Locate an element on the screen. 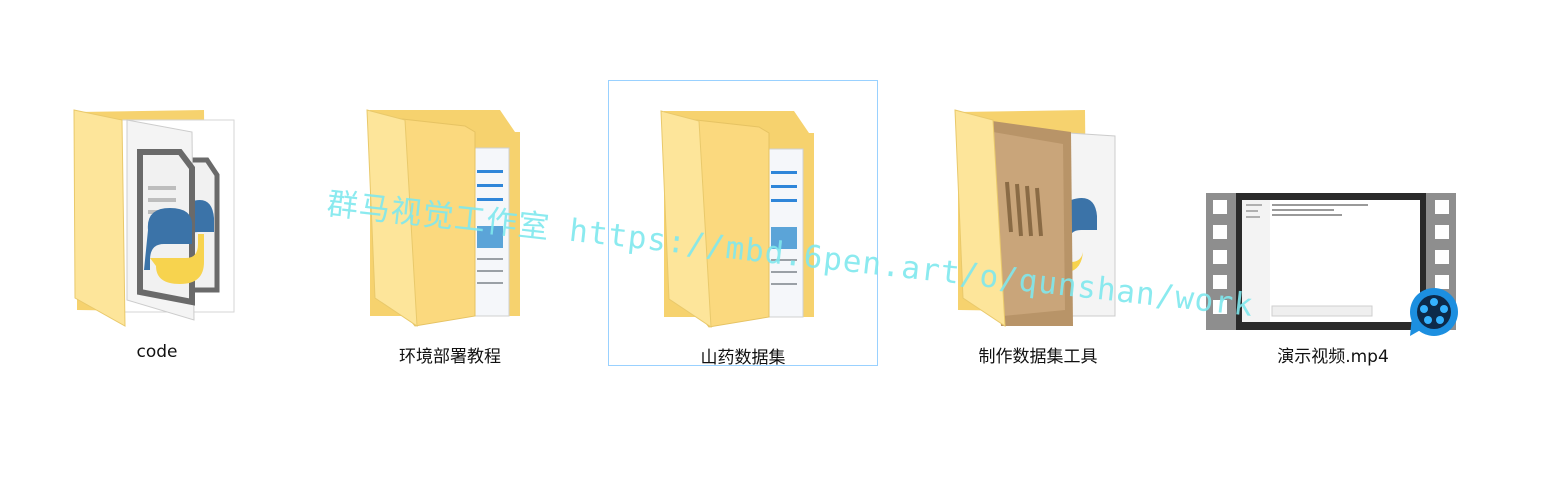  folder-environment-tutorial: 环境部署教程 is located at coordinates (450, 223).